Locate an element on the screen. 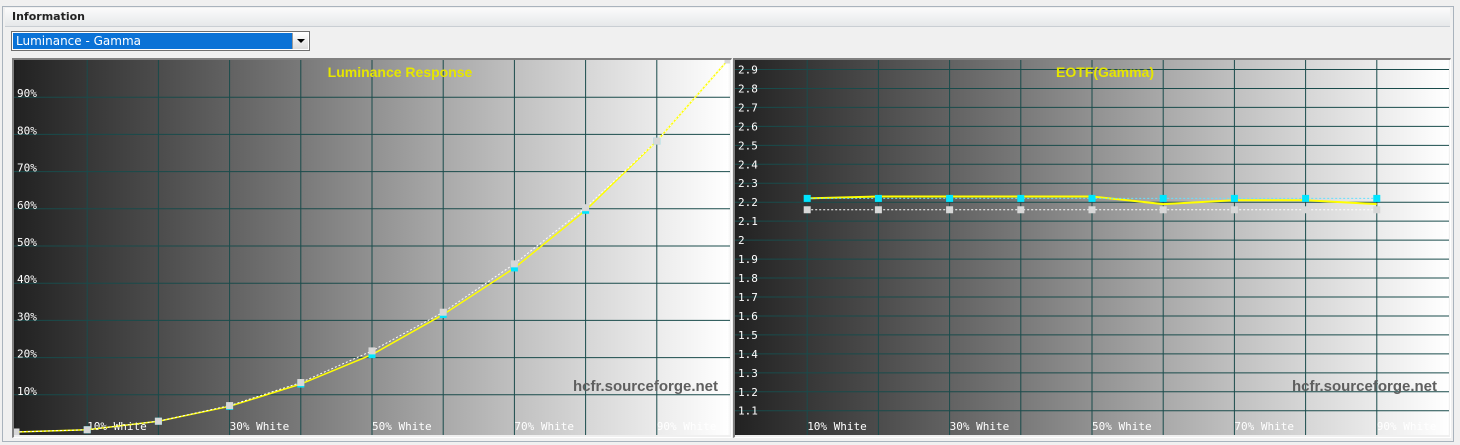 The image size is (1460, 445). y-tick-label: 40% is located at coordinates (27, 279).